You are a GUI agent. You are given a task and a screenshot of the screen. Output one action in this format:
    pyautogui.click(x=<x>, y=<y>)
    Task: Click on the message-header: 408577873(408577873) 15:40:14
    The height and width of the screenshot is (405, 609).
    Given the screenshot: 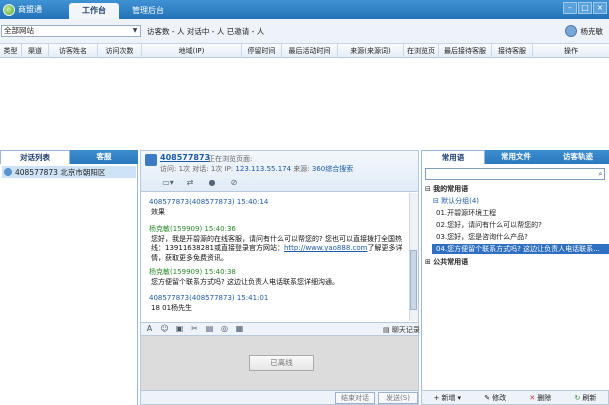 What is the action you would take?
    pyautogui.click(x=209, y=202)
    